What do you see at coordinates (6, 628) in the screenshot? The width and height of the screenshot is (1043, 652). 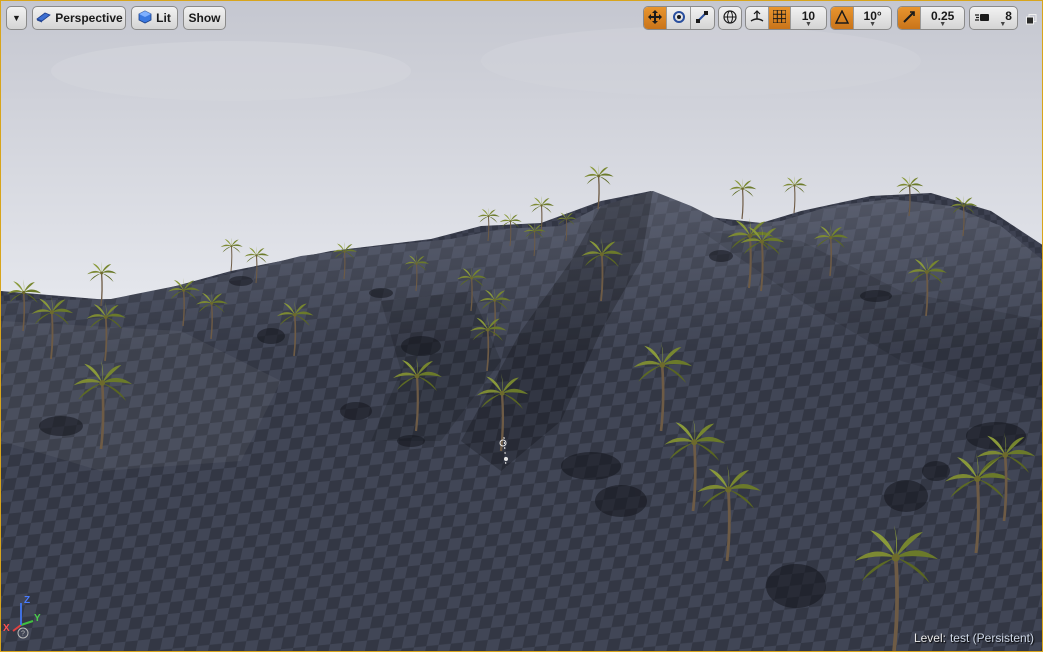 I see `axis-x-label: X` at bounding box center [6, 628].